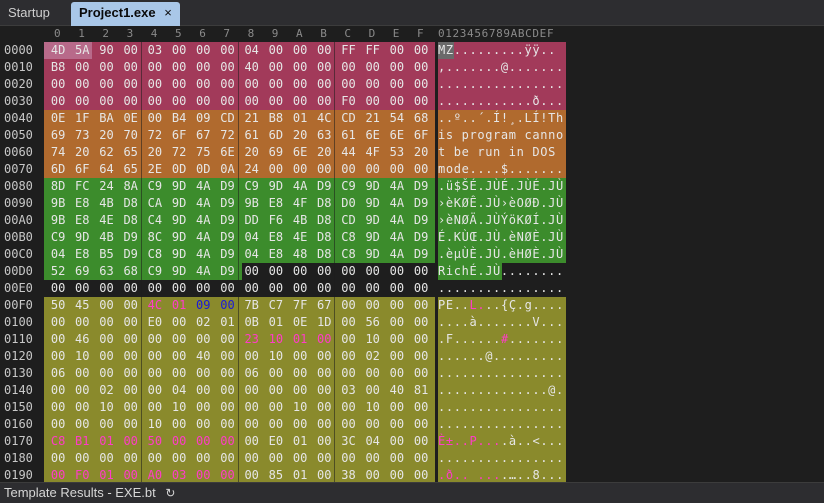  Describe the element at coordinates (203, 152) in the screenshot. I see `hex-byte: 75` at that location.